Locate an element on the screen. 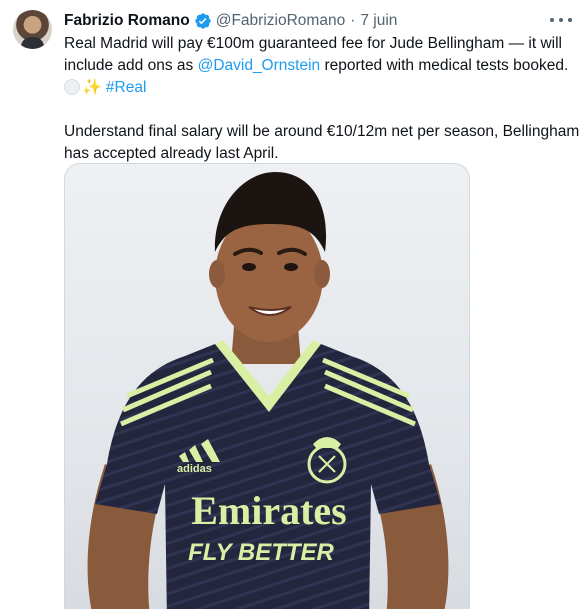 Image resolution: width=582 pixels, height=609 pixels. author-handle: @FabrizioRomano is located at coordinates (280, 21).